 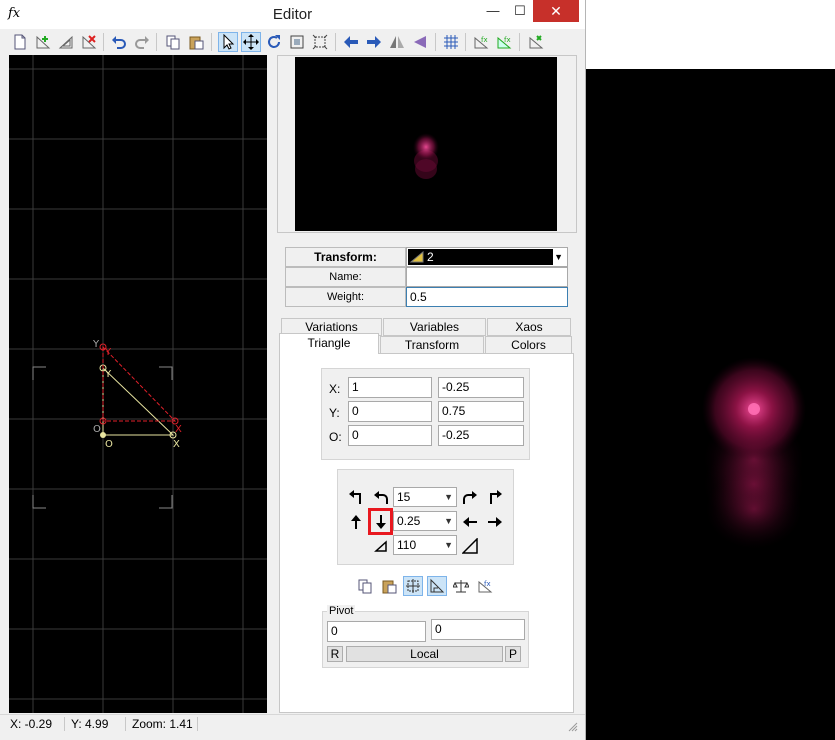 I want to click on move-left-icon, so click(x=470, y=522).